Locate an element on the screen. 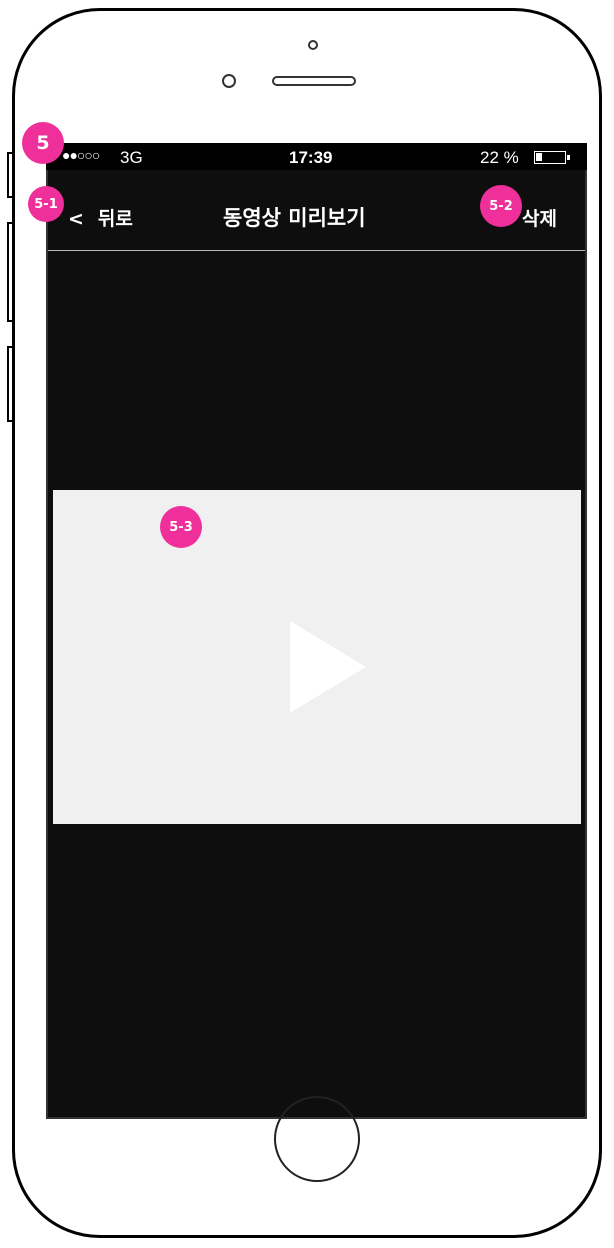  carrier-label: 3G is located at coordinates (131, 157).